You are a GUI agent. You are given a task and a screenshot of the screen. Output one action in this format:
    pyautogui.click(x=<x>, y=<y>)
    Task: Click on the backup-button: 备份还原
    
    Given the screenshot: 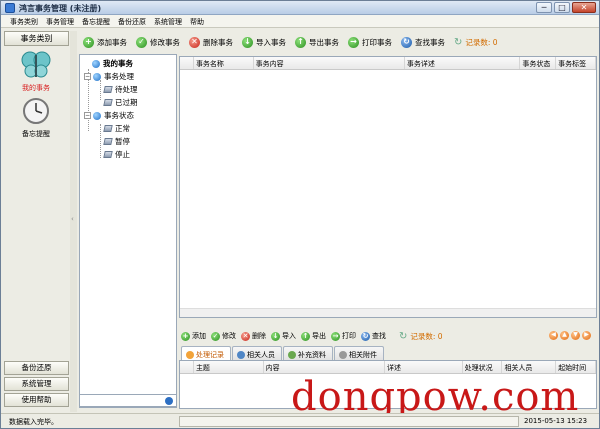 What is the action you would take?
    pyautogui.click(x=36, y=368)
    